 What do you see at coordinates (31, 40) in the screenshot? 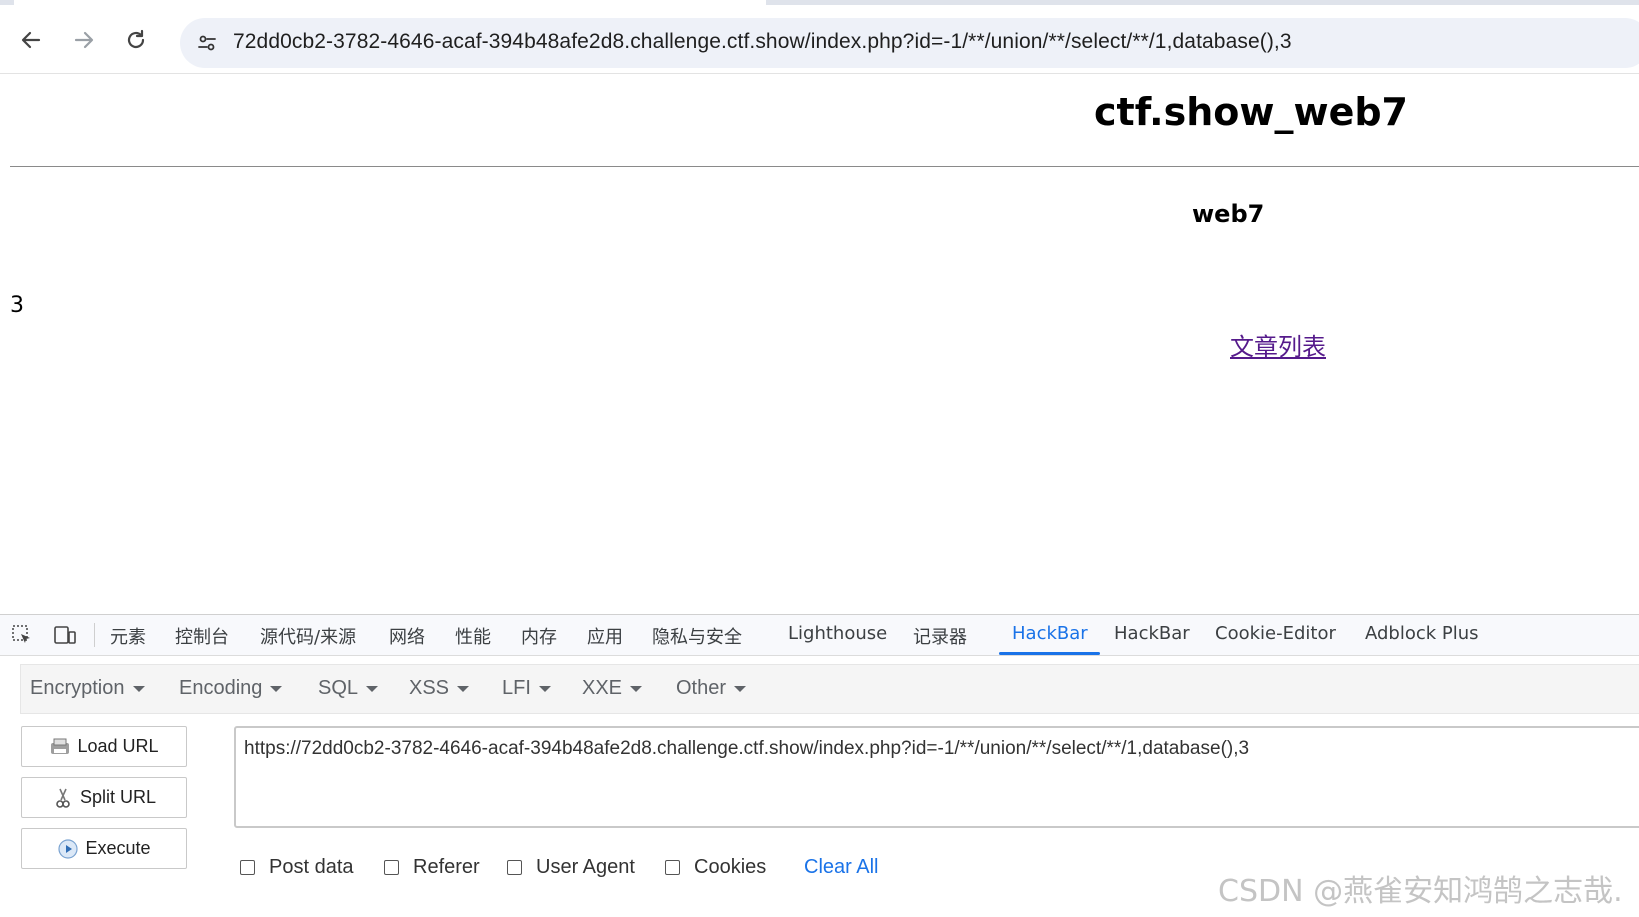
I see `back-arrow-icon` at bounding box center [31, 40].